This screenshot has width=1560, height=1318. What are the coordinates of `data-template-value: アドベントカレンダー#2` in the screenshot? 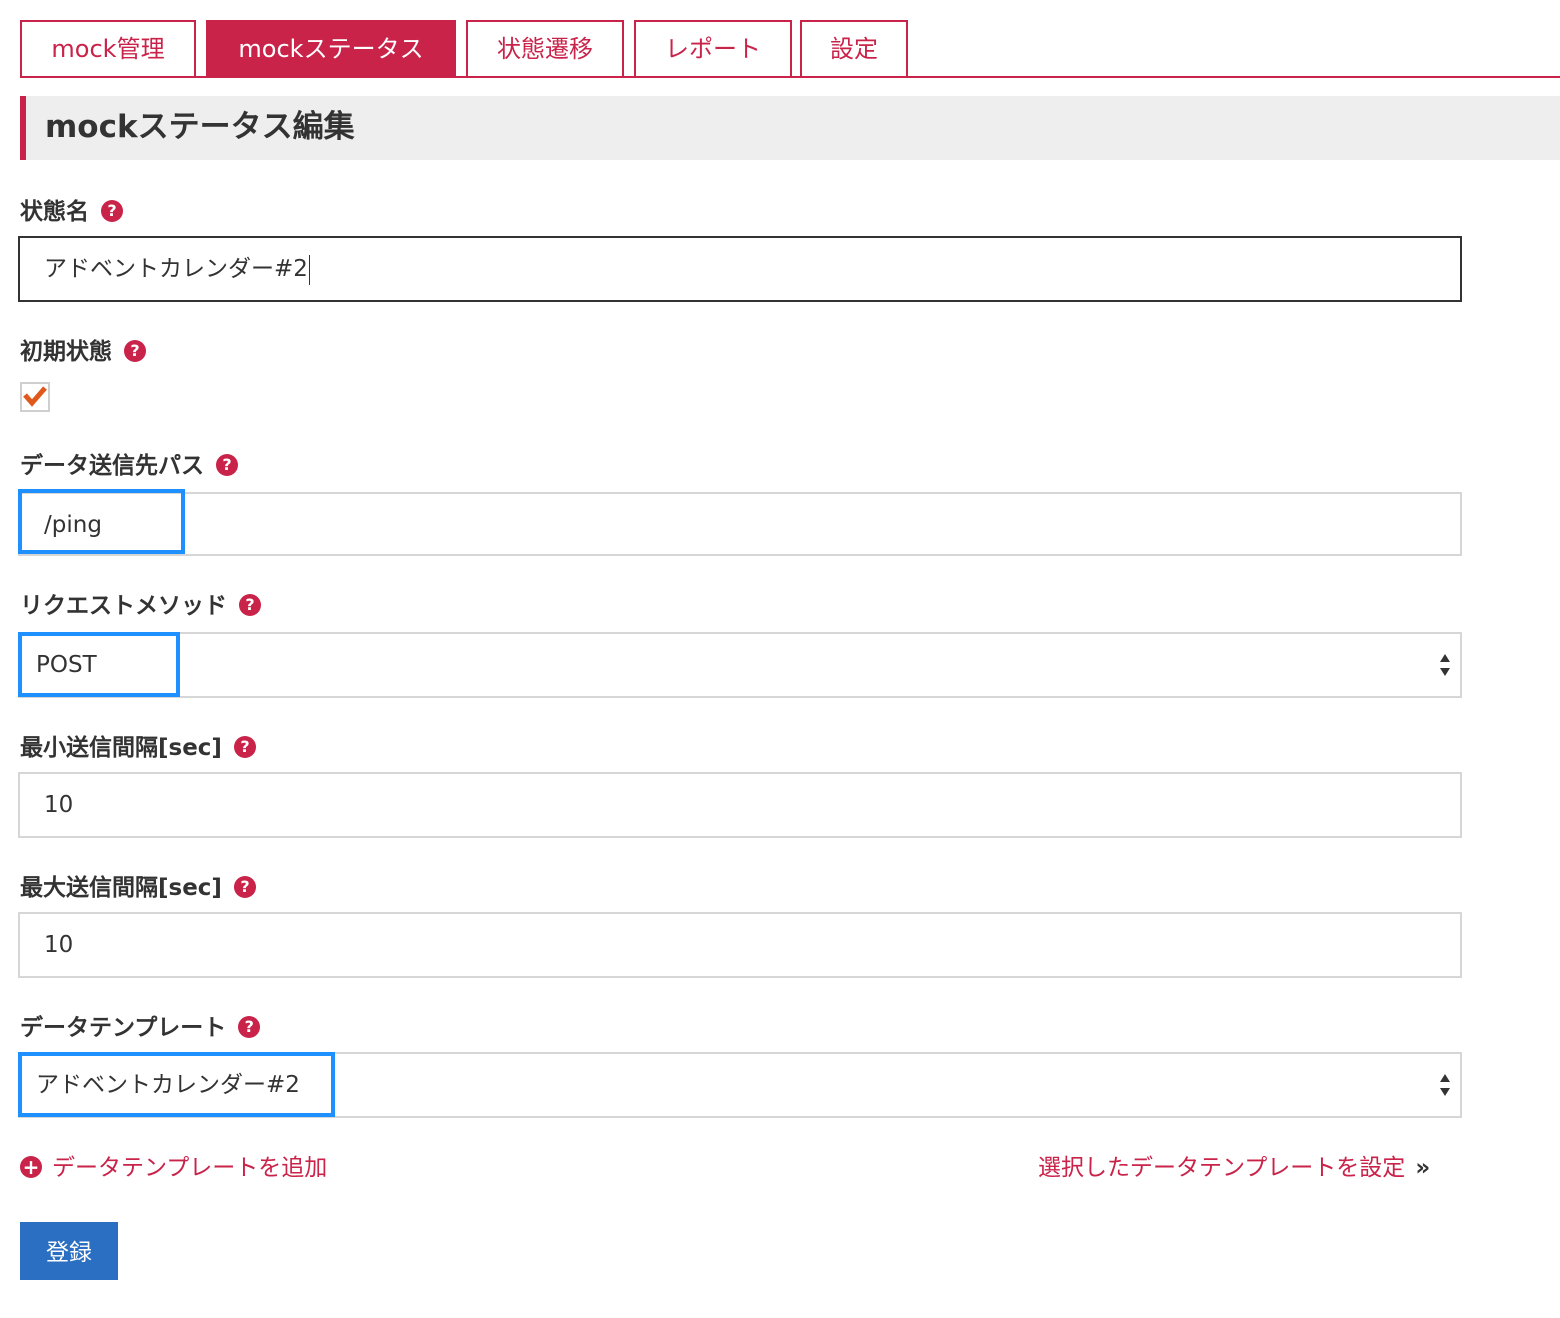 It's located at (168, 1085).